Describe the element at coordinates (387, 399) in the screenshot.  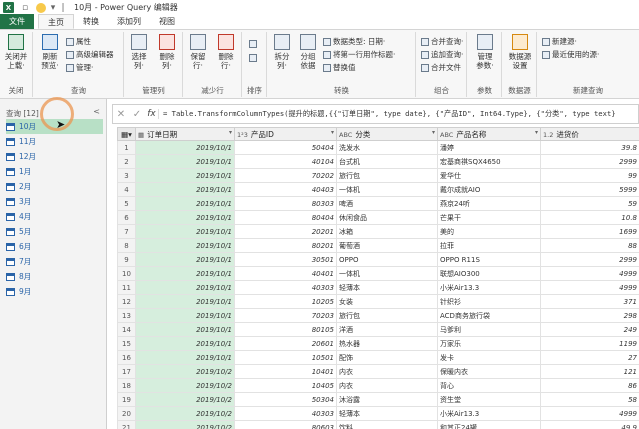
I see `table-cell: 沐浴露` at that location.